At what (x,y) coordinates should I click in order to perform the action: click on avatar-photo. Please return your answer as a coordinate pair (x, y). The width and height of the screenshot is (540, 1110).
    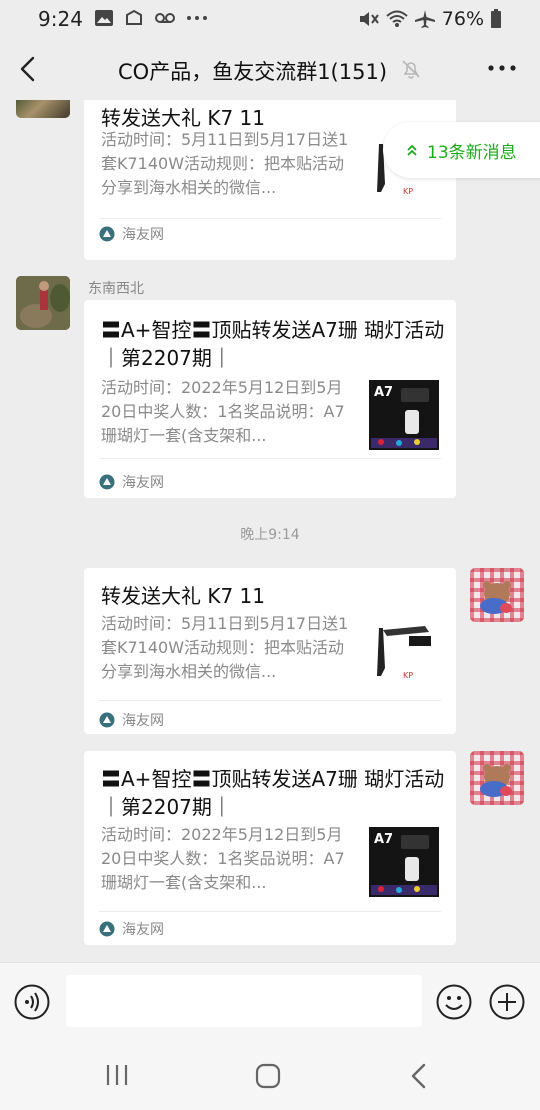
    Looking at the image, I should click on (43, 303).